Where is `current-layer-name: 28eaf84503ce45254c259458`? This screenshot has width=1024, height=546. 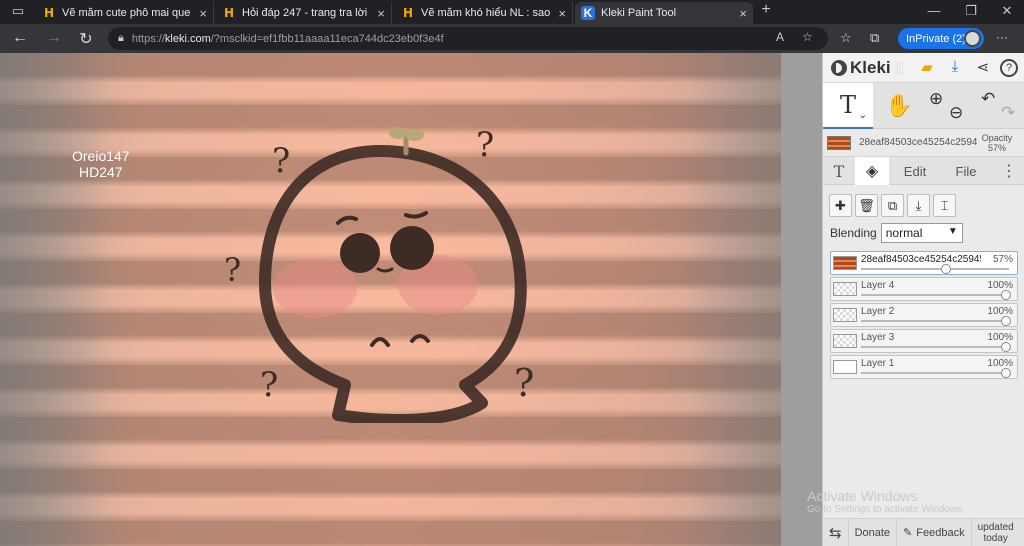
current-layer-name: 28eaf84503ce45254c259458 is located at coordinates (918, 142).